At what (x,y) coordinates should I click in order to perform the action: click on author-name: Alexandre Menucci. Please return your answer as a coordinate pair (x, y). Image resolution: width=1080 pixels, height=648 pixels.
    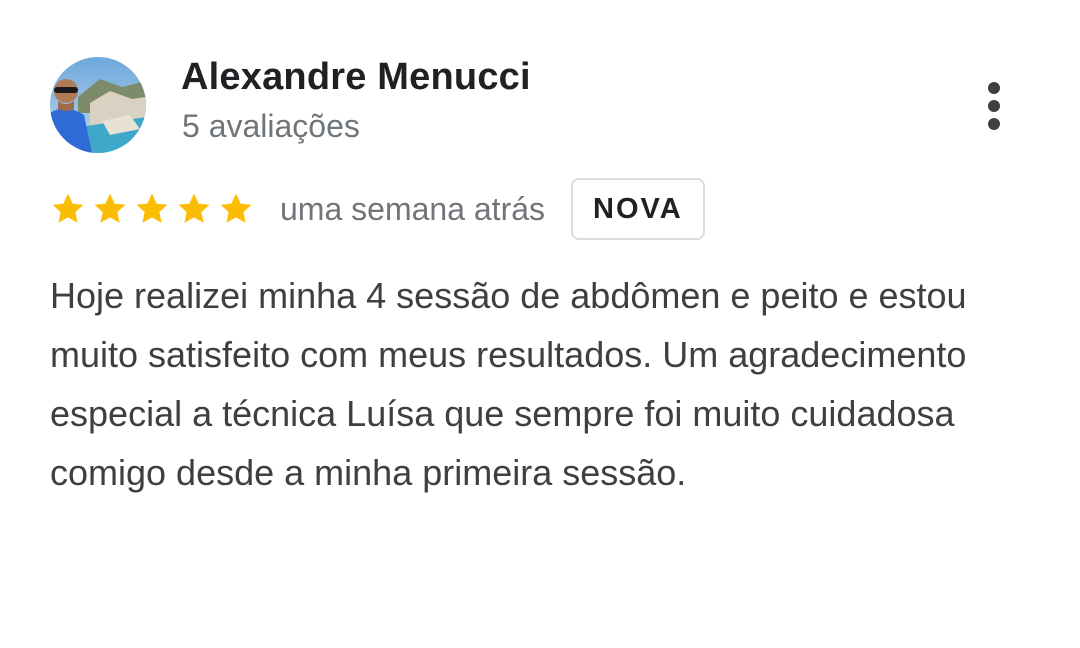
    Looking at the image, I should click on (356, 77).